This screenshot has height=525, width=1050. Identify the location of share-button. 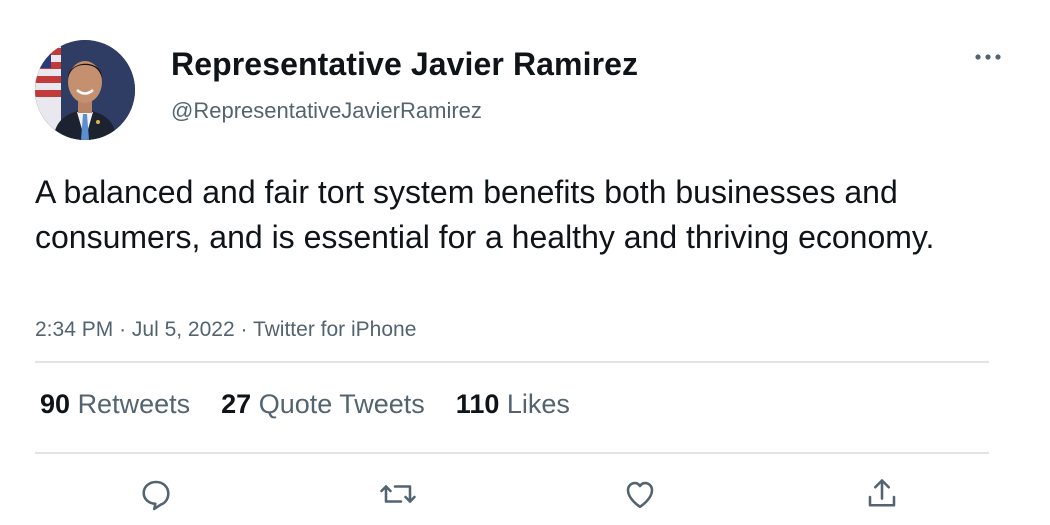
(882, 494).